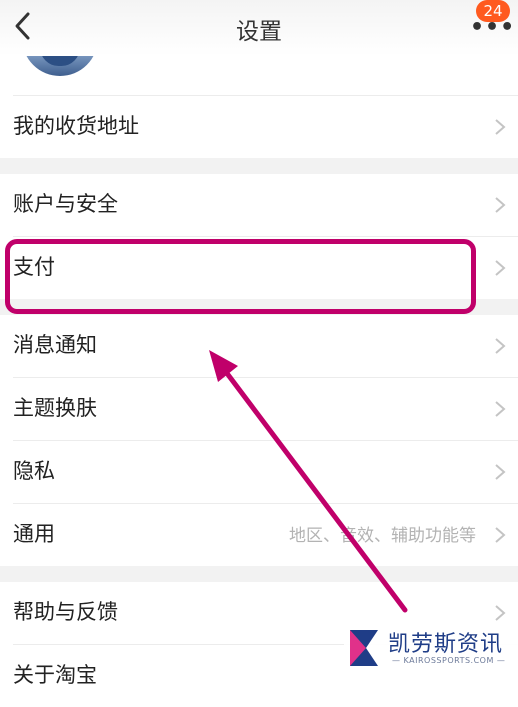  Describe the element at coordinates (364, 648) in the screenshot. I see `brand-logo-icon` at that location.